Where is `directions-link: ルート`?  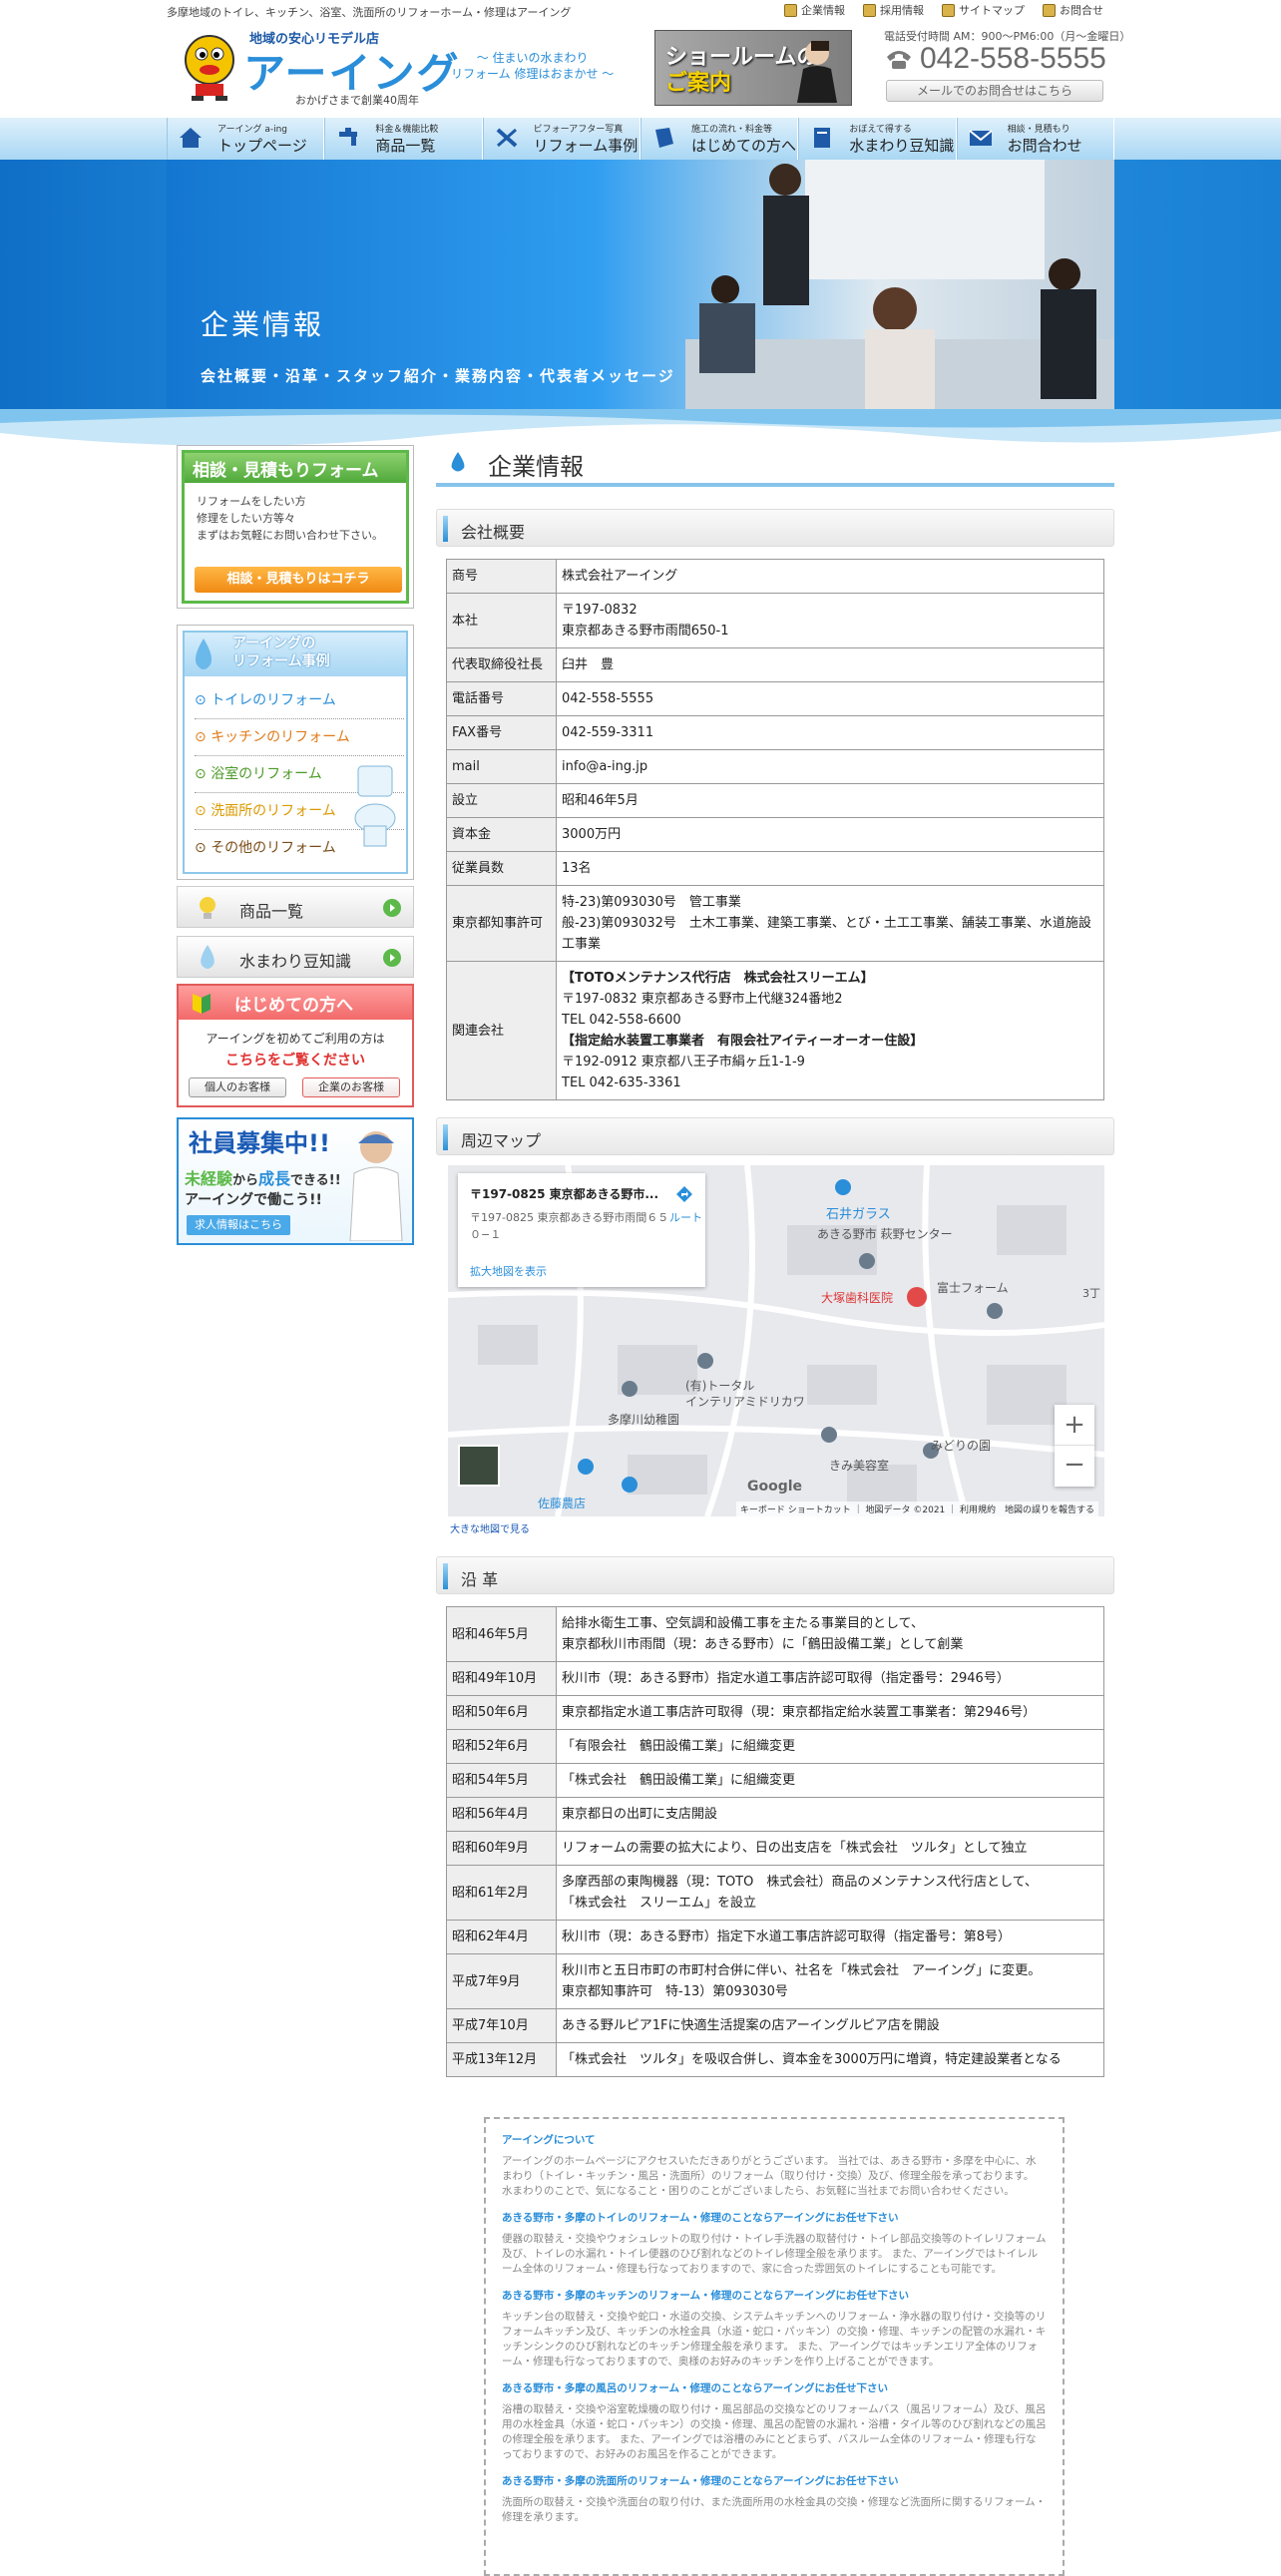 directions-link: ルート is located at coordinates (685, 1217).